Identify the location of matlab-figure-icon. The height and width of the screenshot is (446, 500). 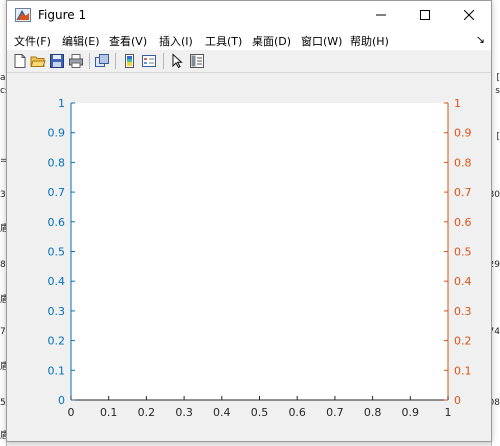
(23, 15).